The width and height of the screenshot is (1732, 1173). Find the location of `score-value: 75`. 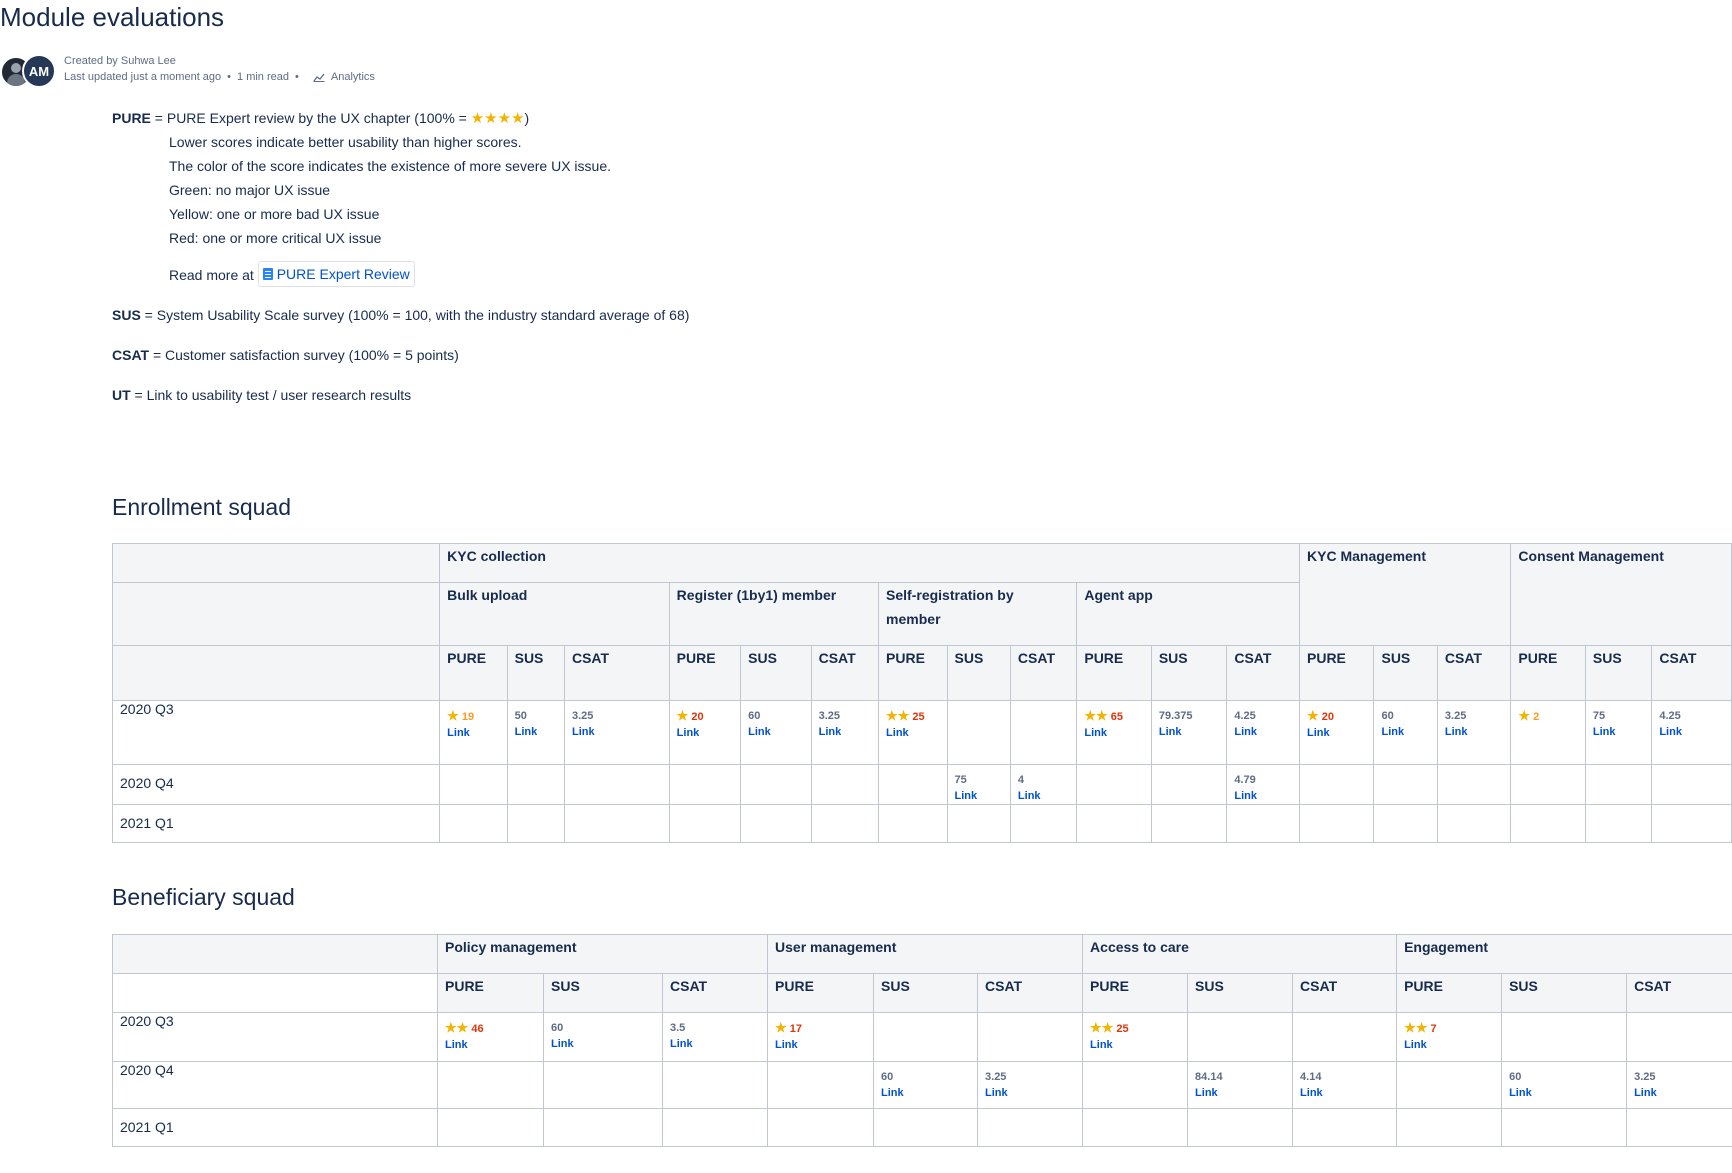

score-value: 75 is located at coordinates (960, 780).